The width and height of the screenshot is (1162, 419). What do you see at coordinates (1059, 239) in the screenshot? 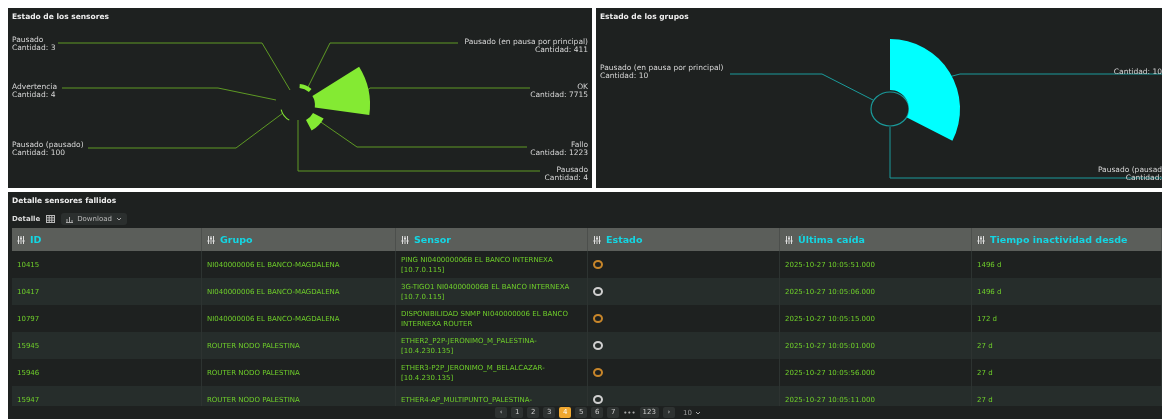
I see `column-header-label: Tiempo inactividad desde` at bounding box center [1059, 239].